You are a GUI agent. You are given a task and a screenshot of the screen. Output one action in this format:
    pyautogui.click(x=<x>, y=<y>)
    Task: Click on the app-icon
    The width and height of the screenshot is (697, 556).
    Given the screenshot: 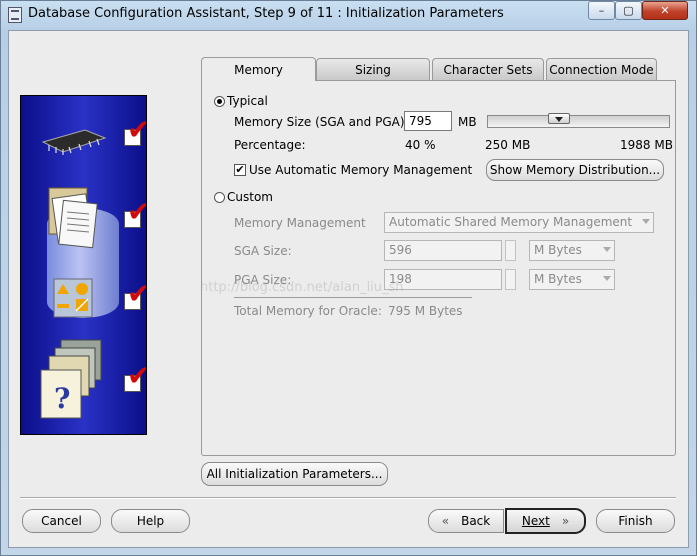 What is the action you would take?
    pyautogui.click(x=15, y=15)
    